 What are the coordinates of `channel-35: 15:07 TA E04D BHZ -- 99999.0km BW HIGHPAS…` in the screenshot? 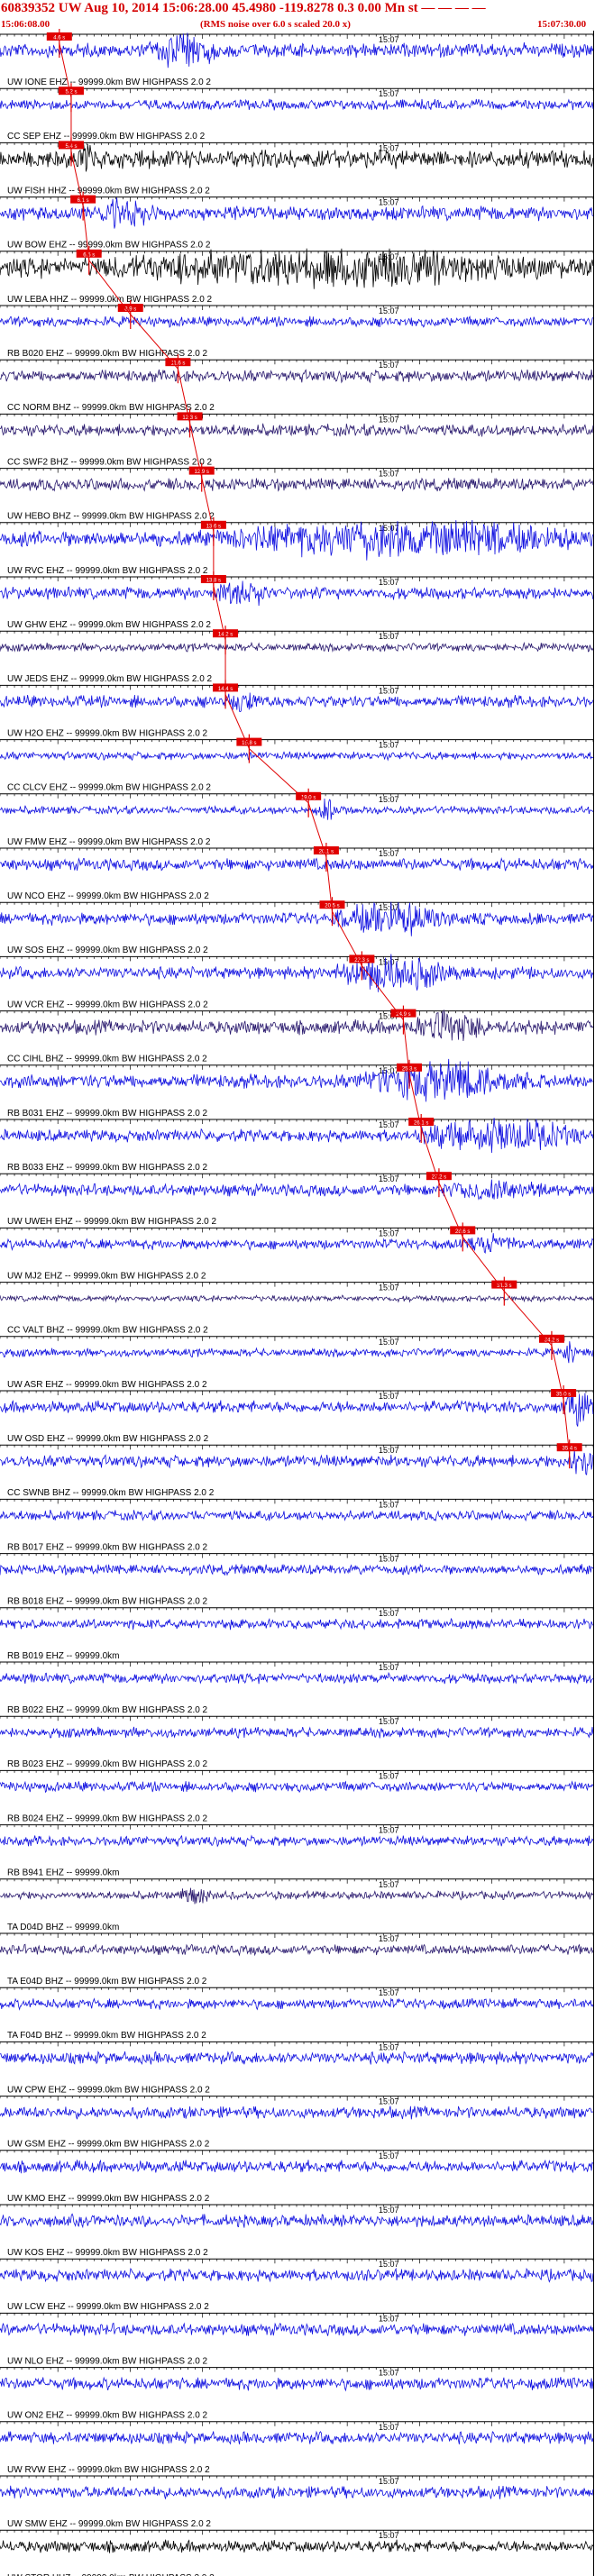 It's located at (297, 1959).